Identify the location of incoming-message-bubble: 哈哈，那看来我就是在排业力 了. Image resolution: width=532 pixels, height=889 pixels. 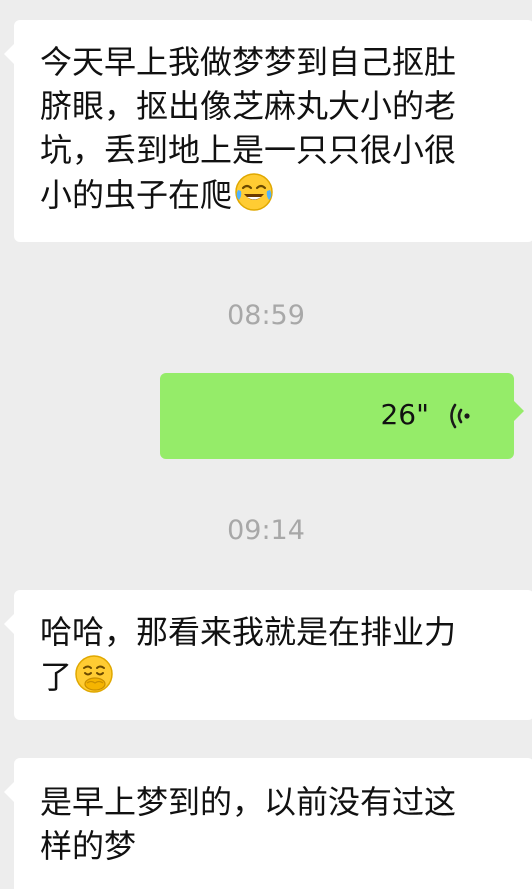
(268, 655).